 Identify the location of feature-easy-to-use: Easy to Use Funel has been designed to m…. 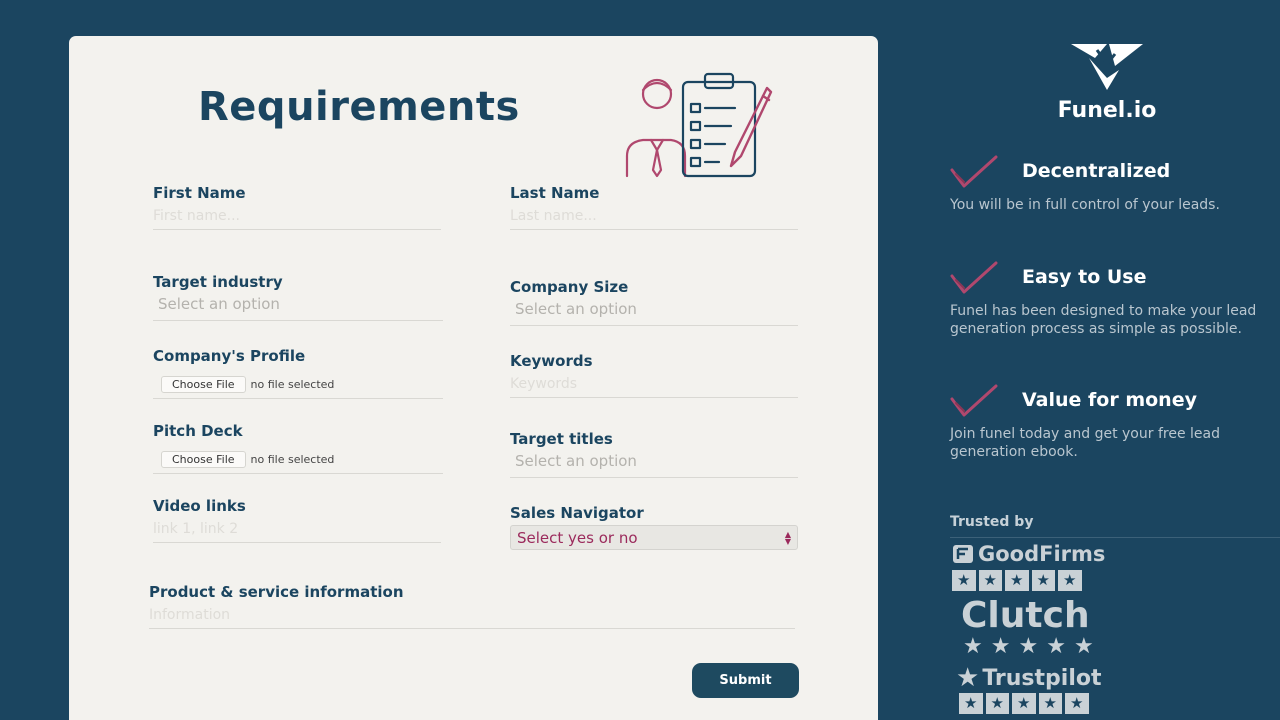
(1110, 299).